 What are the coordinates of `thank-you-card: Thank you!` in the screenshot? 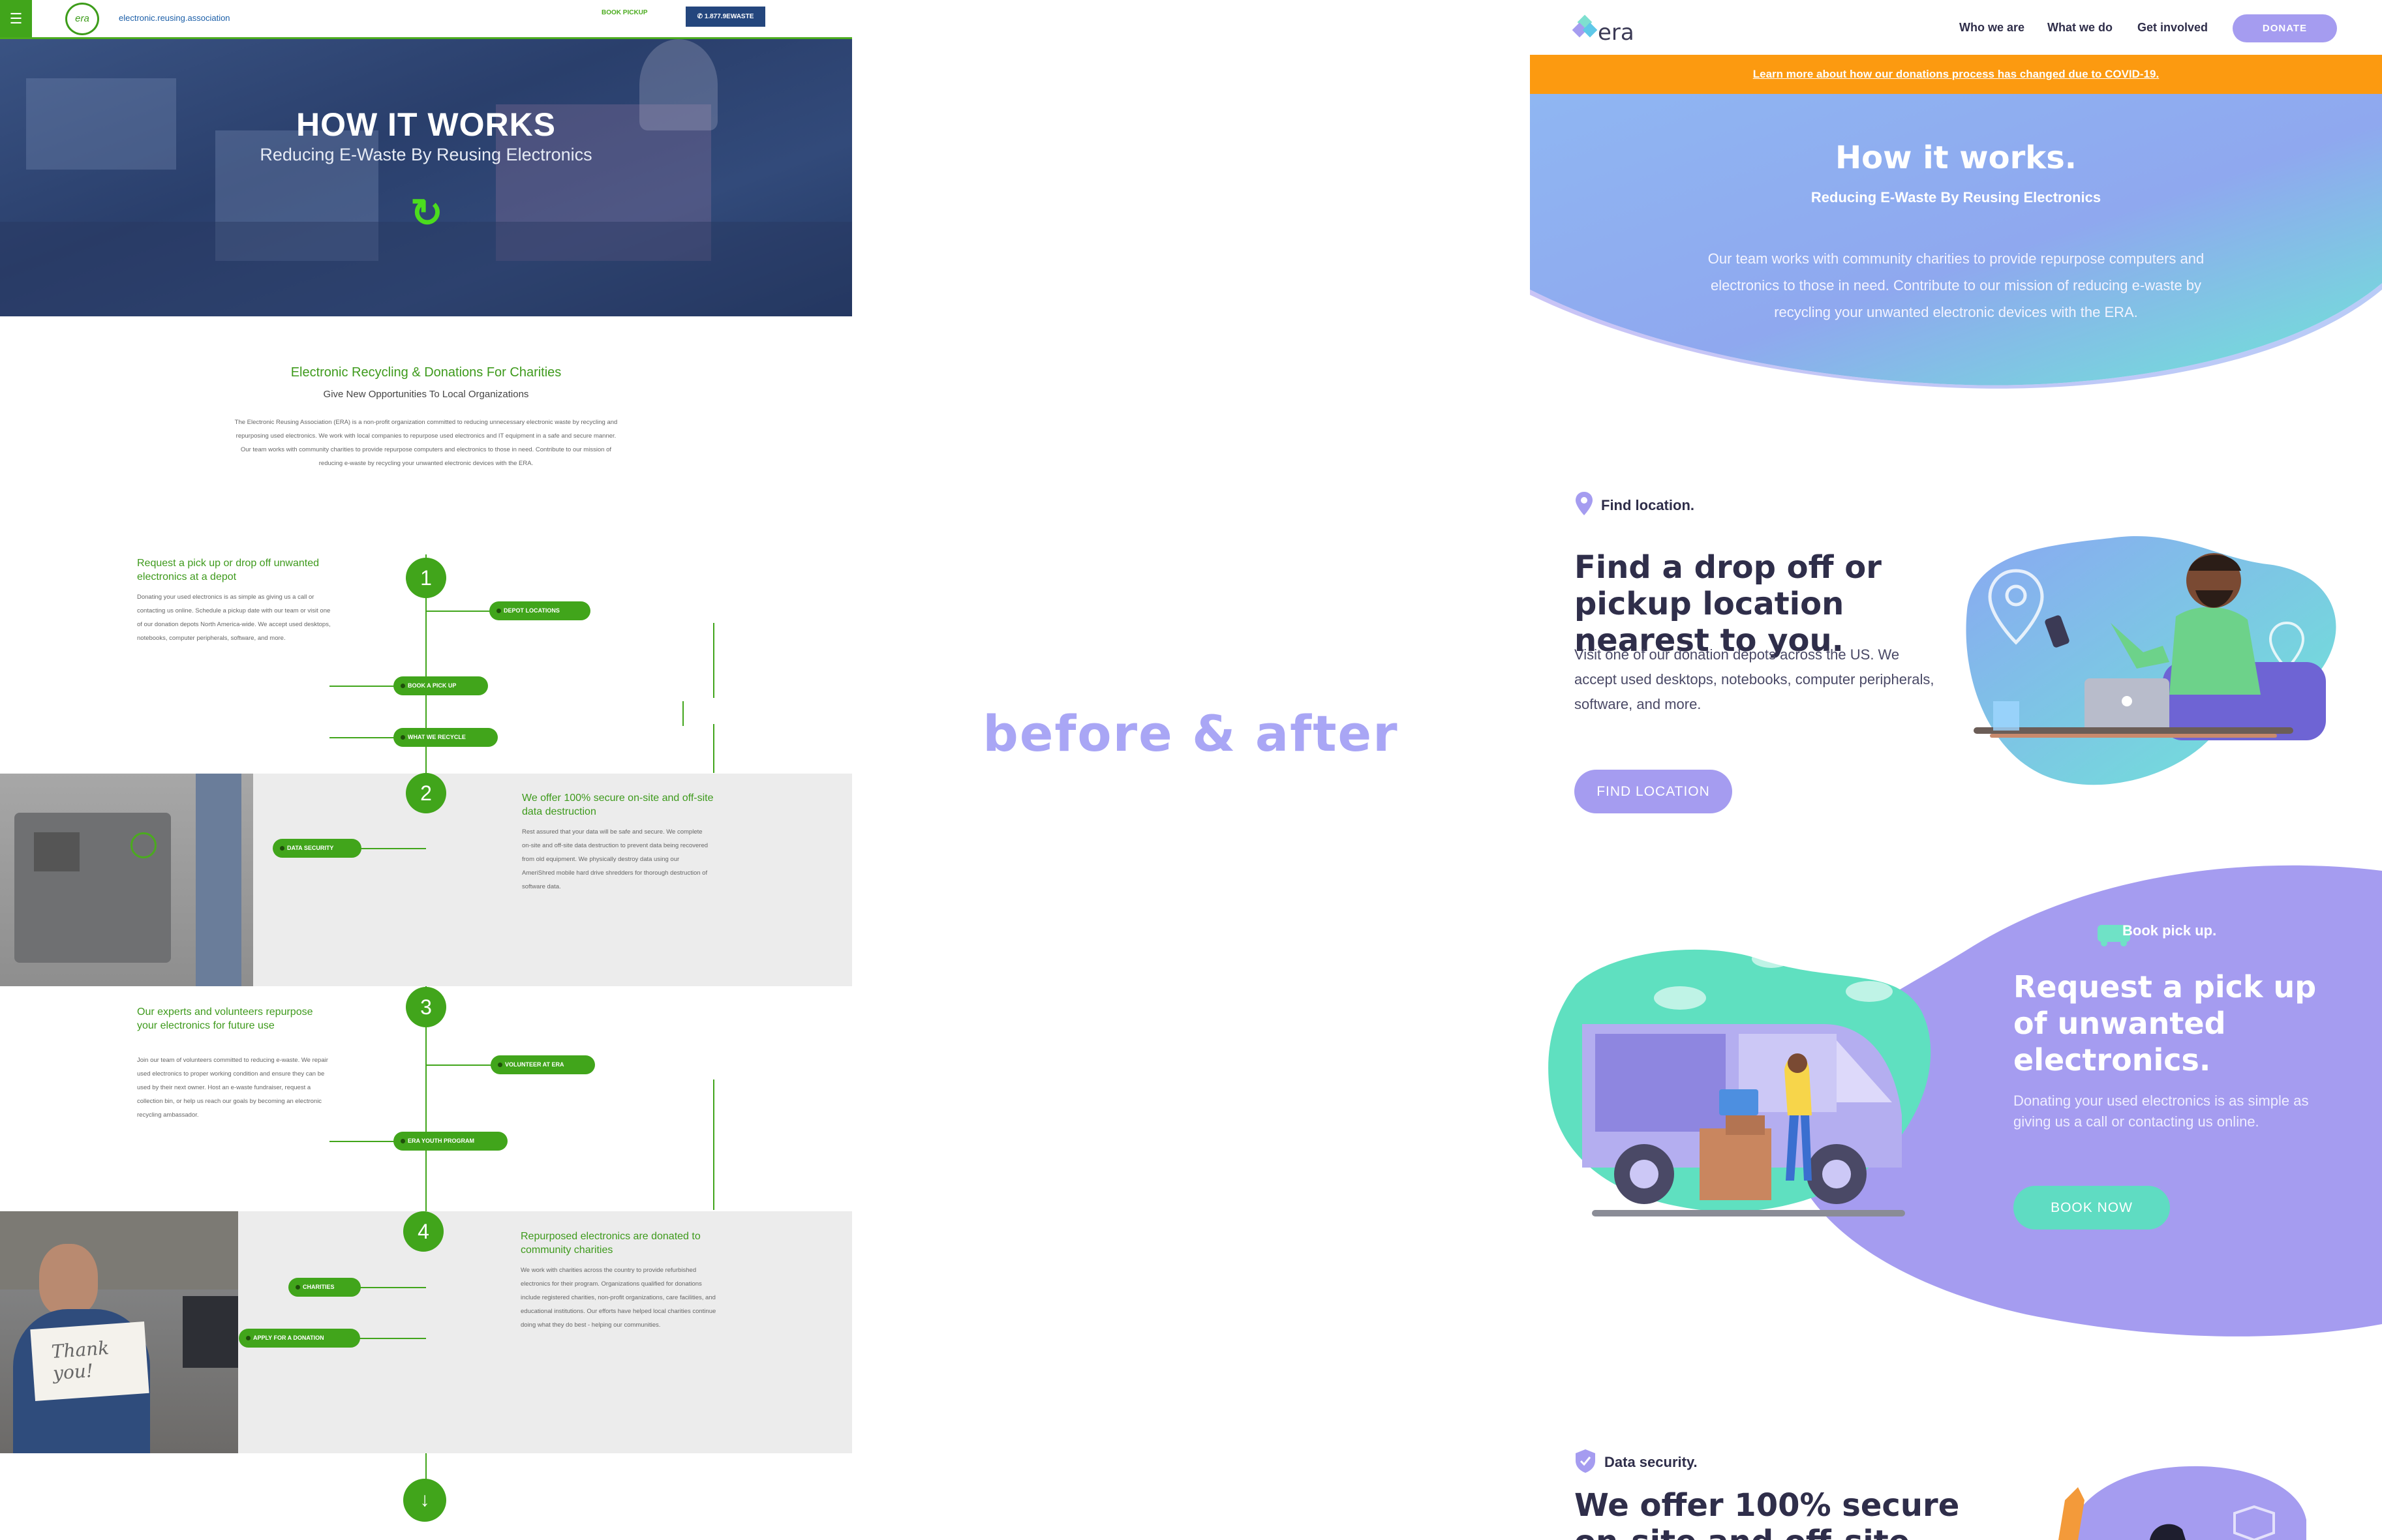 It's located at (89, 1361).